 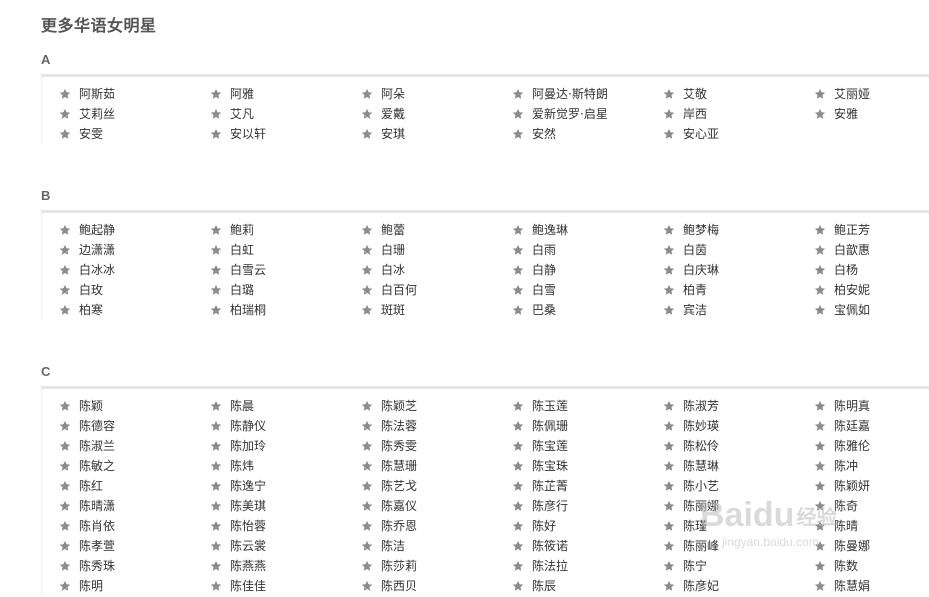 I want to click on star-name-link: 陈好, so click(x=587, y=526).